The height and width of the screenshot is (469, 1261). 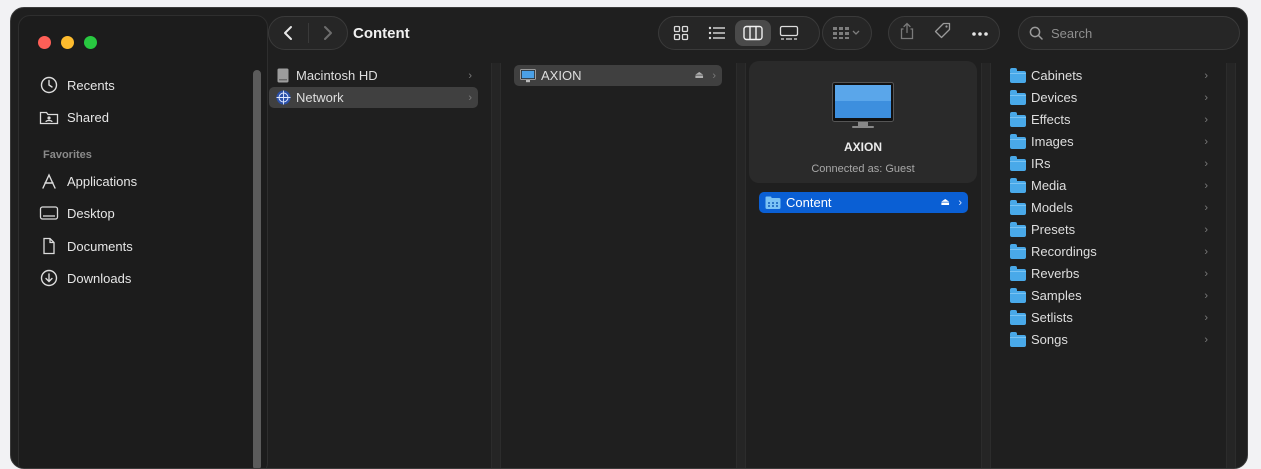 What do you see at coordinates (49, 278) in the screenshot?
I see `download-icon` at bounding box center [49, 278].